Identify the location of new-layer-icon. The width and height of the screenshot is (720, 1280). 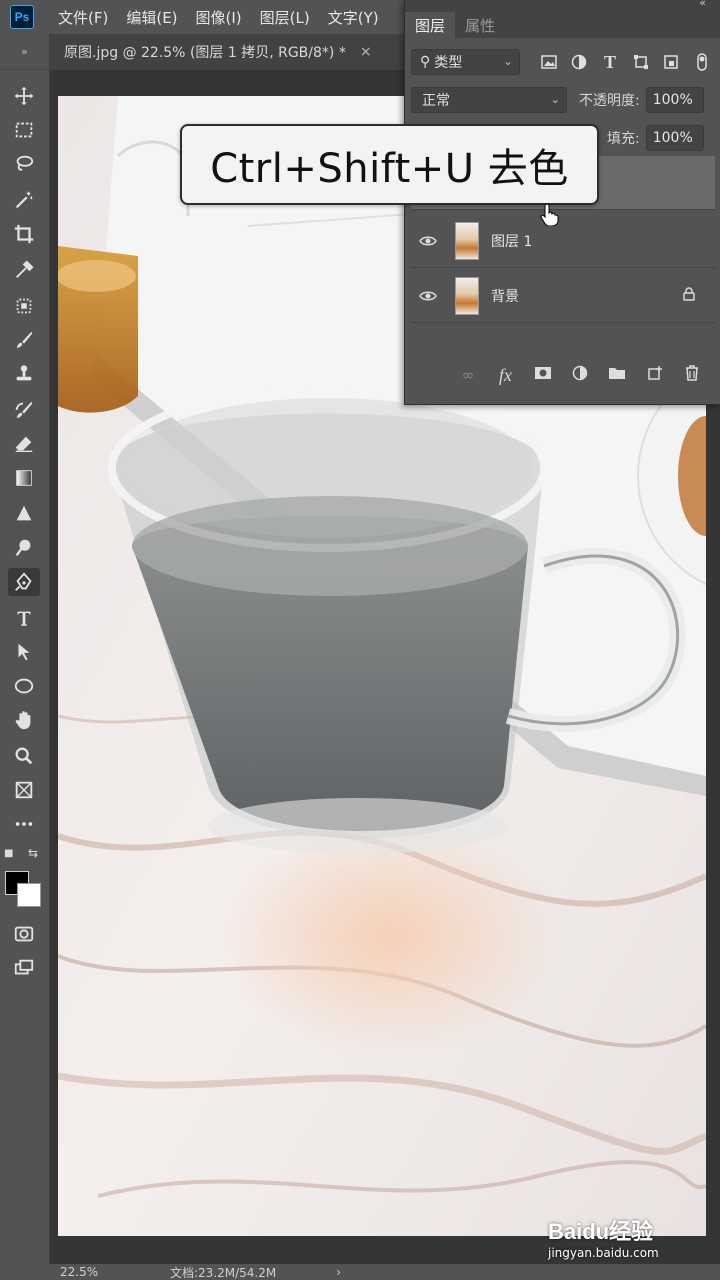
(655, 375).